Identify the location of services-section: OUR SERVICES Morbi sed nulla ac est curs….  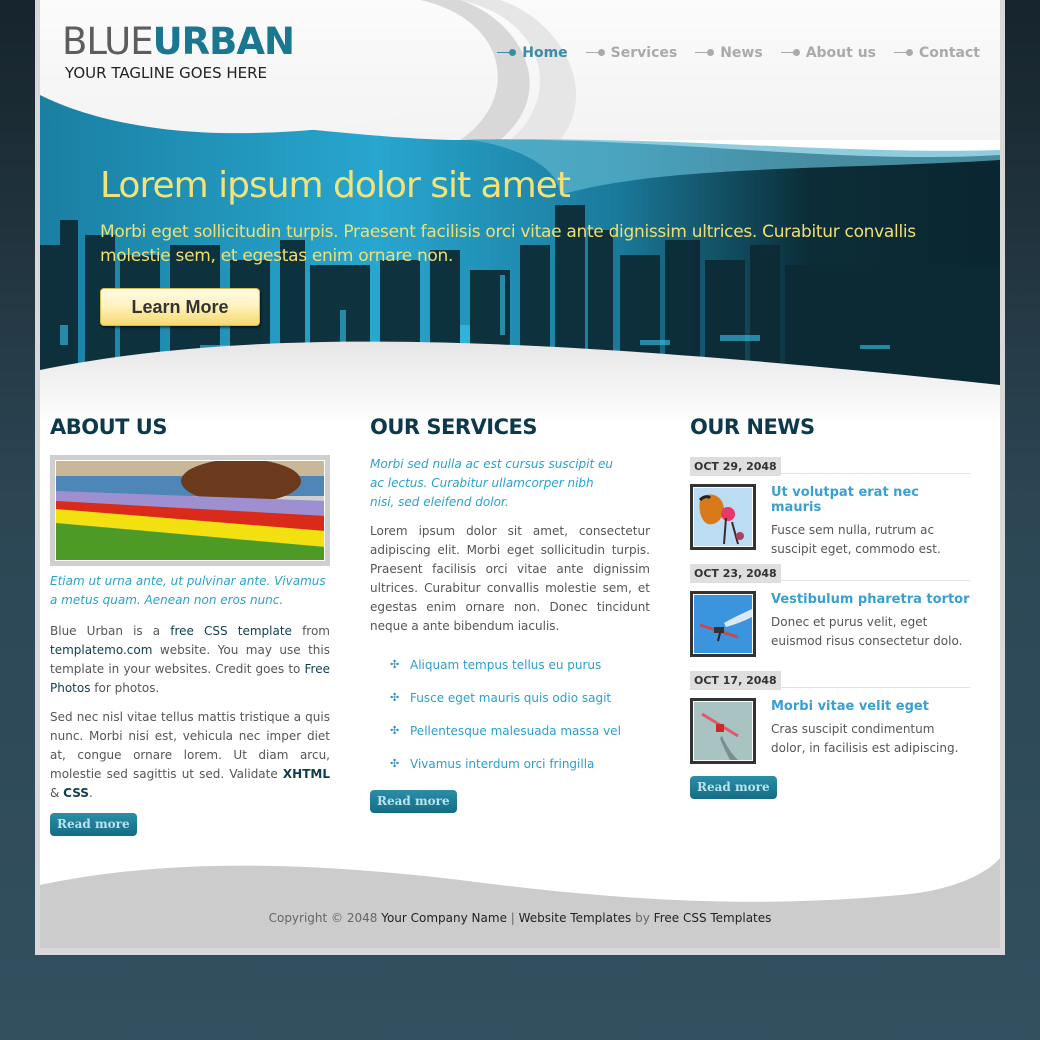
(510, 614).